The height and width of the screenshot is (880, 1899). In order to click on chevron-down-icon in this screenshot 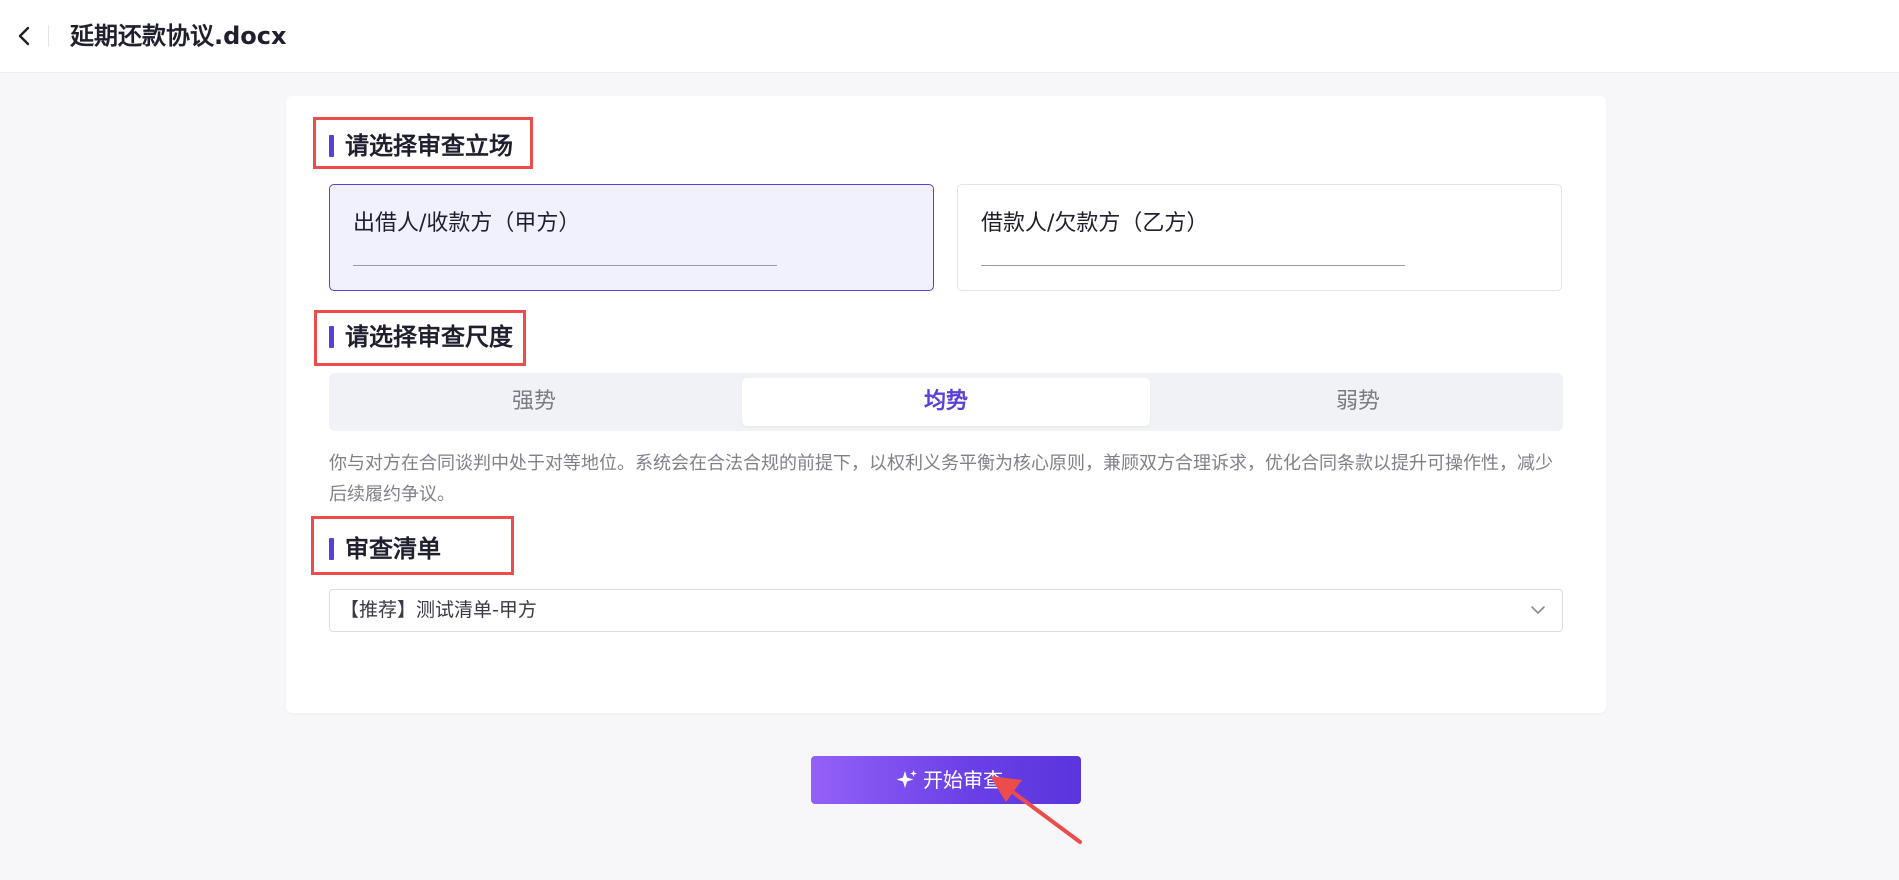, I will do `click(1538, 610)`.